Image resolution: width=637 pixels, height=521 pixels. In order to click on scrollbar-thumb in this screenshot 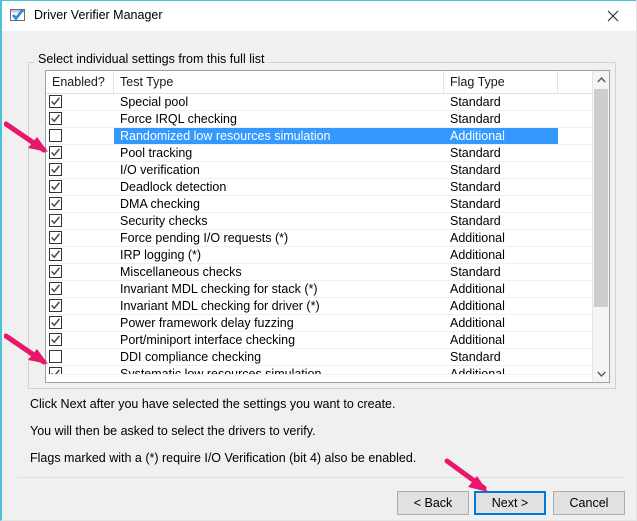, I will do `click(601, 198)`.